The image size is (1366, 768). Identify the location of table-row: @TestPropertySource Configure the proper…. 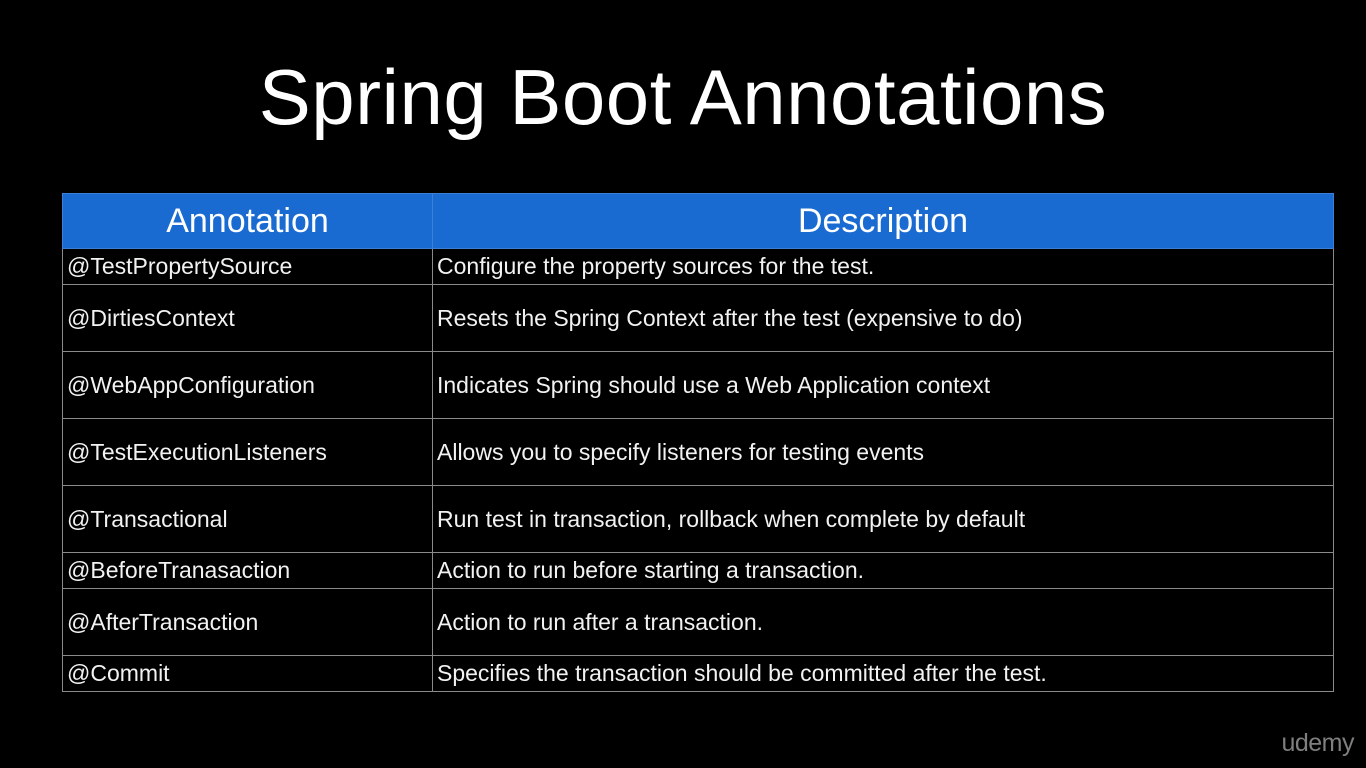
(698, 266).